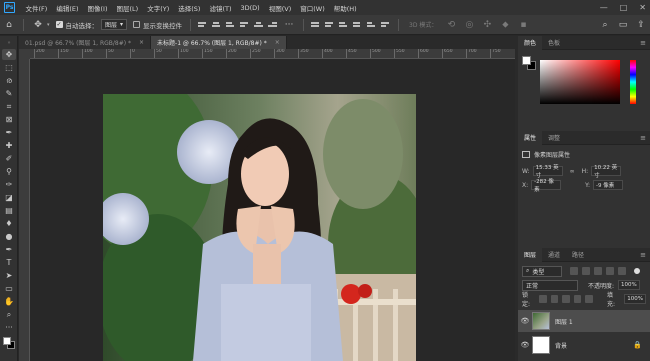 This screenshot has height=361, width=650. What do you see at coordinates (189, 8) in the screenshot?
I see `menu-select: 选择(S)` at bounding box center [189, 8].